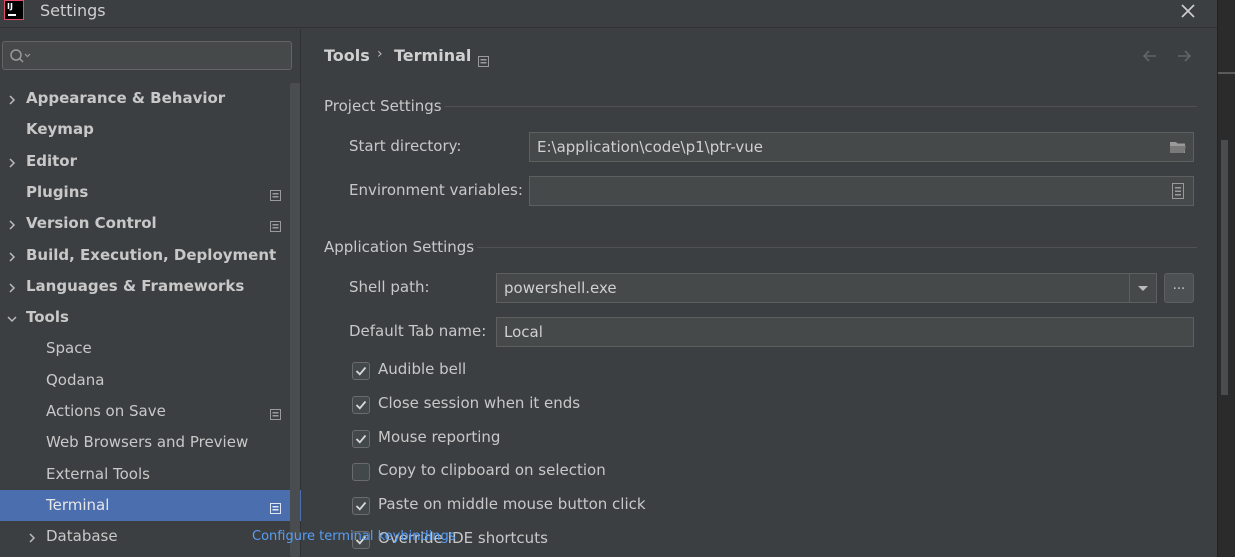  What do you see at coordinates (145, 317) in the screenshot?
I see `sidebar-item-tools: Tools` at bounding box center [145, 317].